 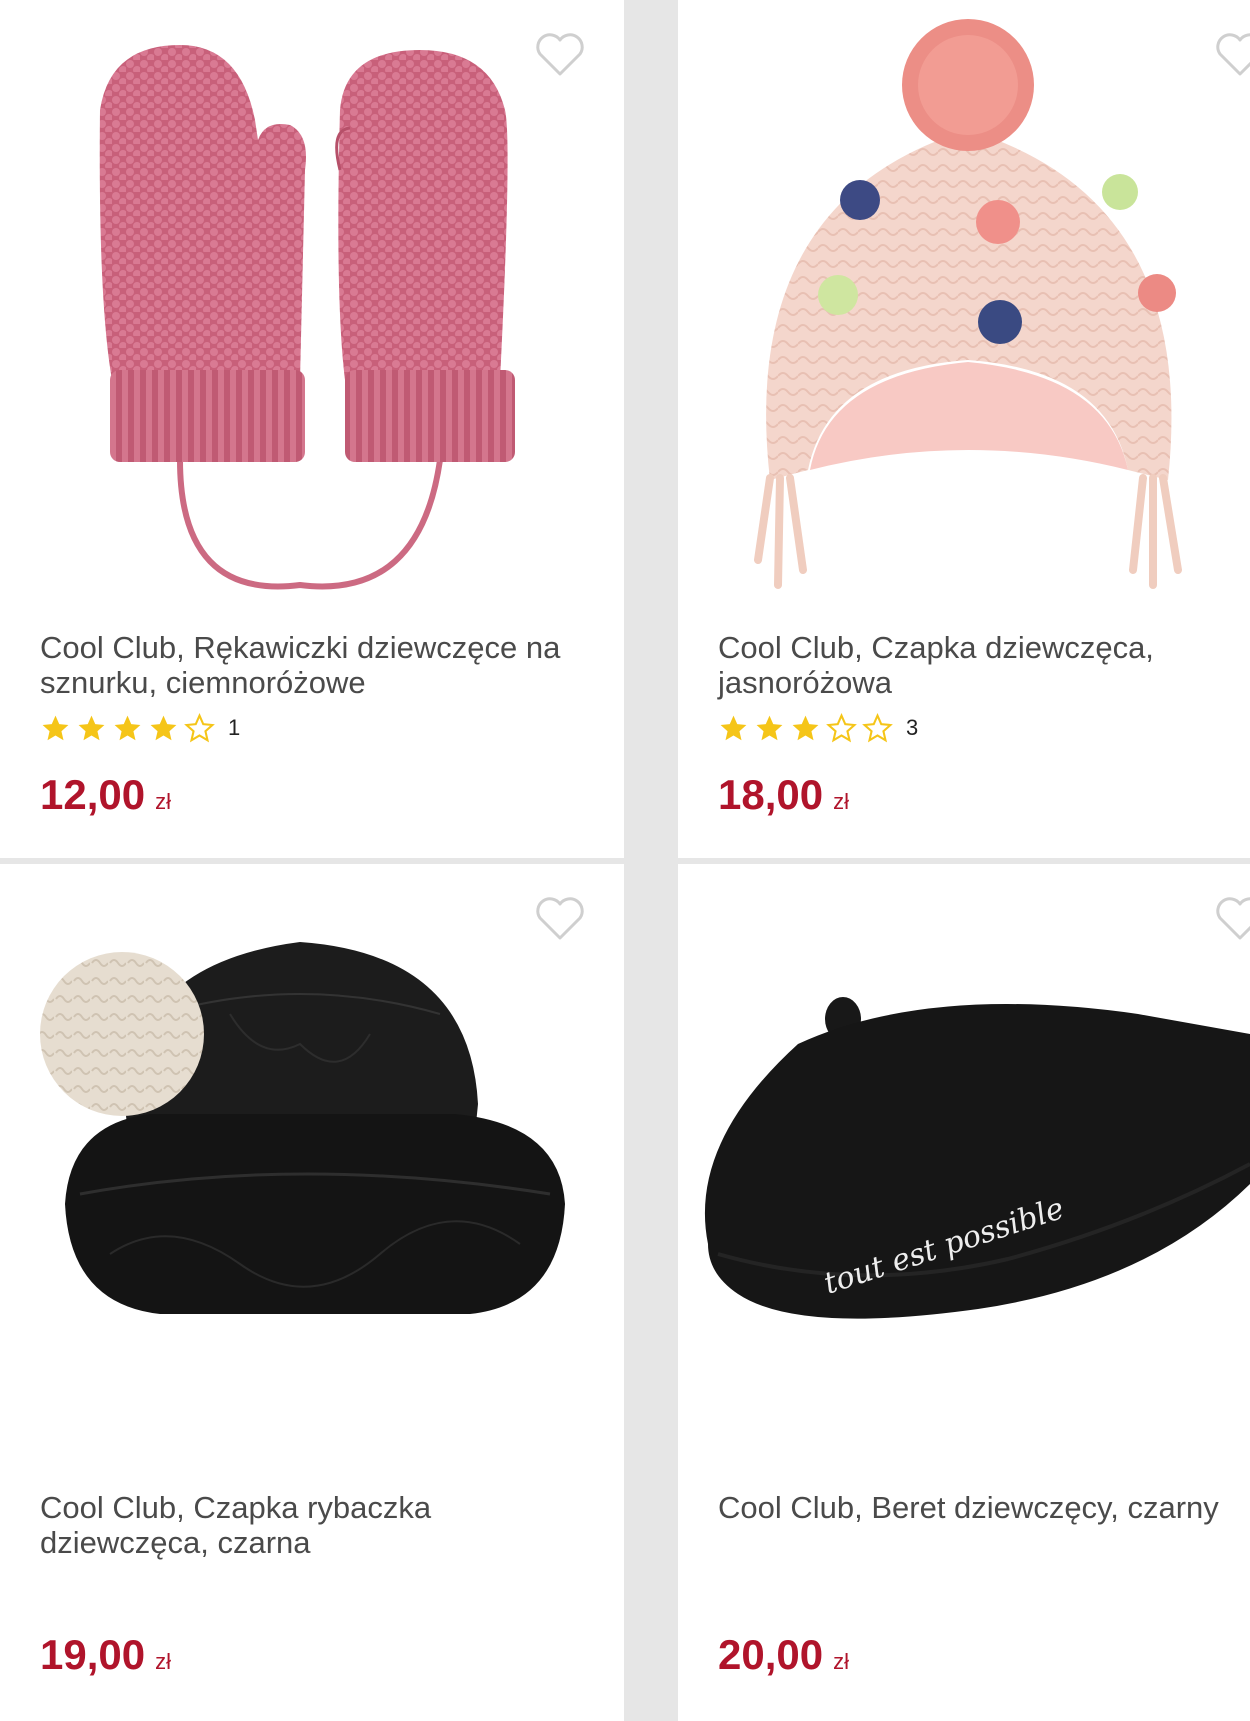 I want to click on product-price: 20,00 zł, so click(x=783, y=1658).